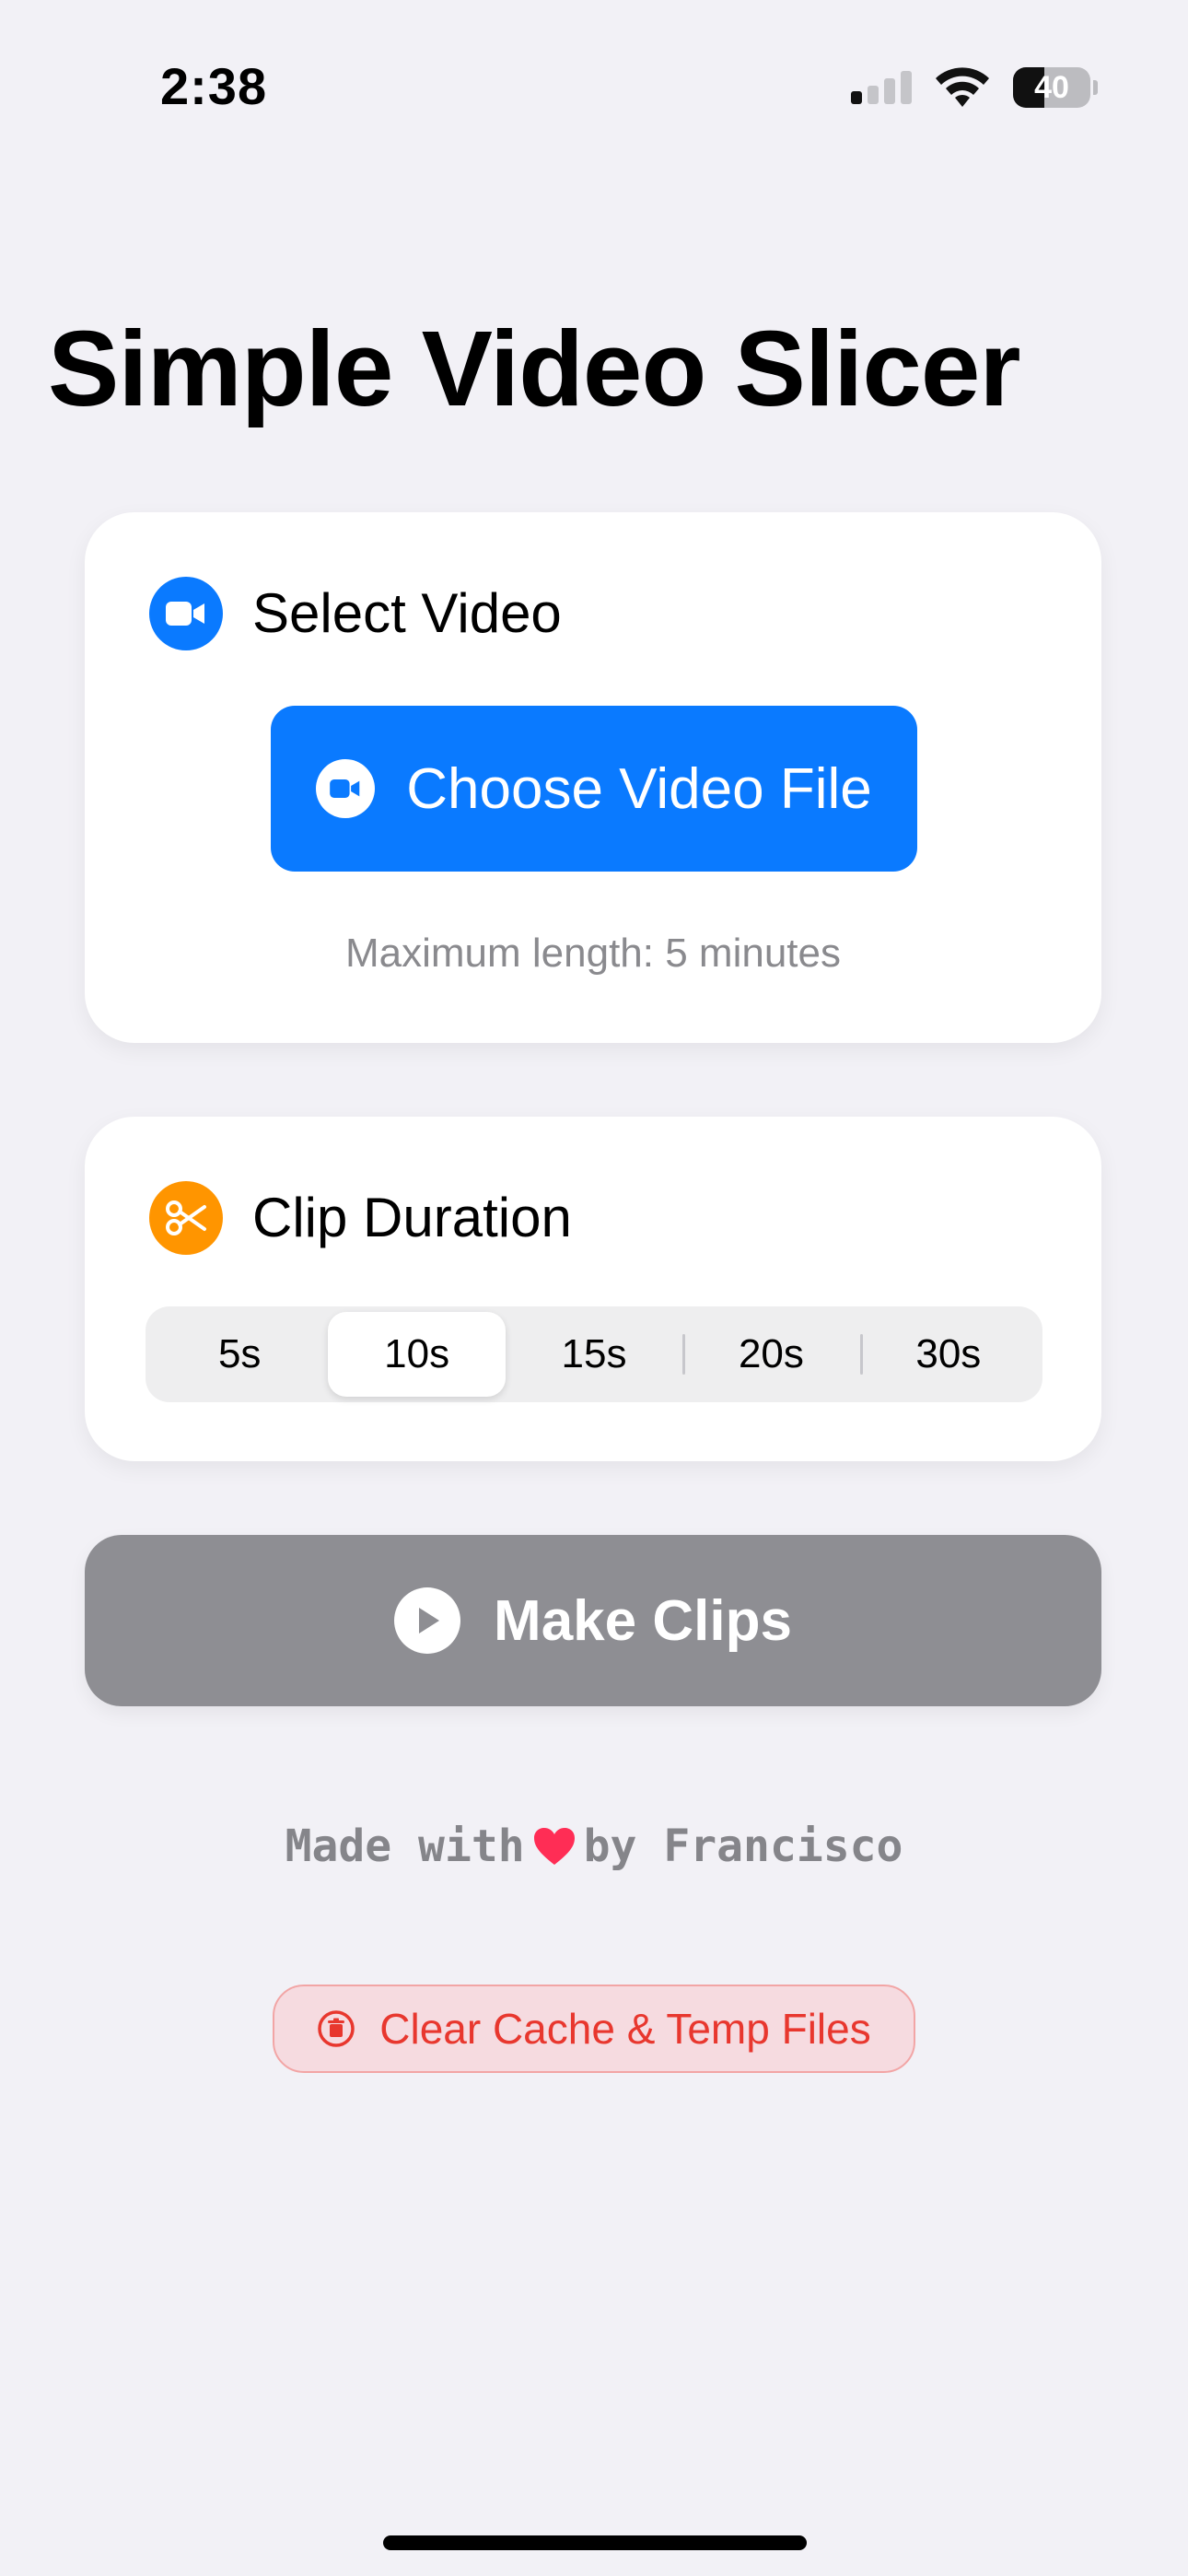 The width and height of the screenshot is (1188, 2576). I want to click on duration-option-5s: 5s, so click(239, 1354).